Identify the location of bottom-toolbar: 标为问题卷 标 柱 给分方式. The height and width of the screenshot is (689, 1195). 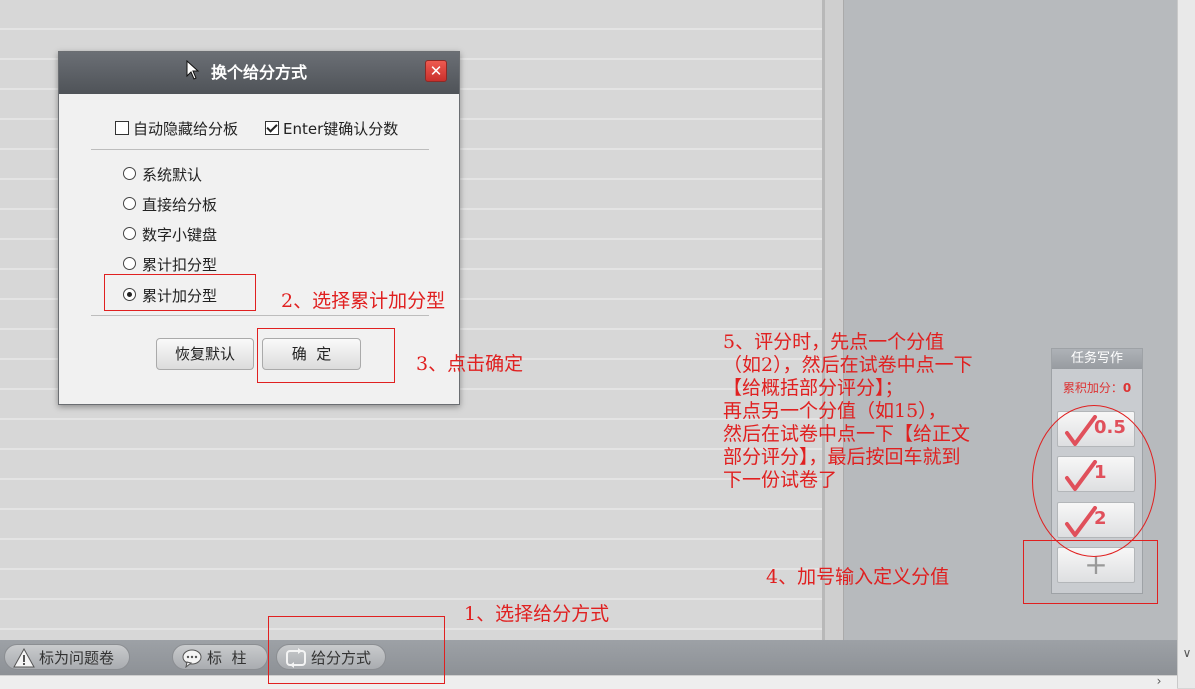
(588, 657).